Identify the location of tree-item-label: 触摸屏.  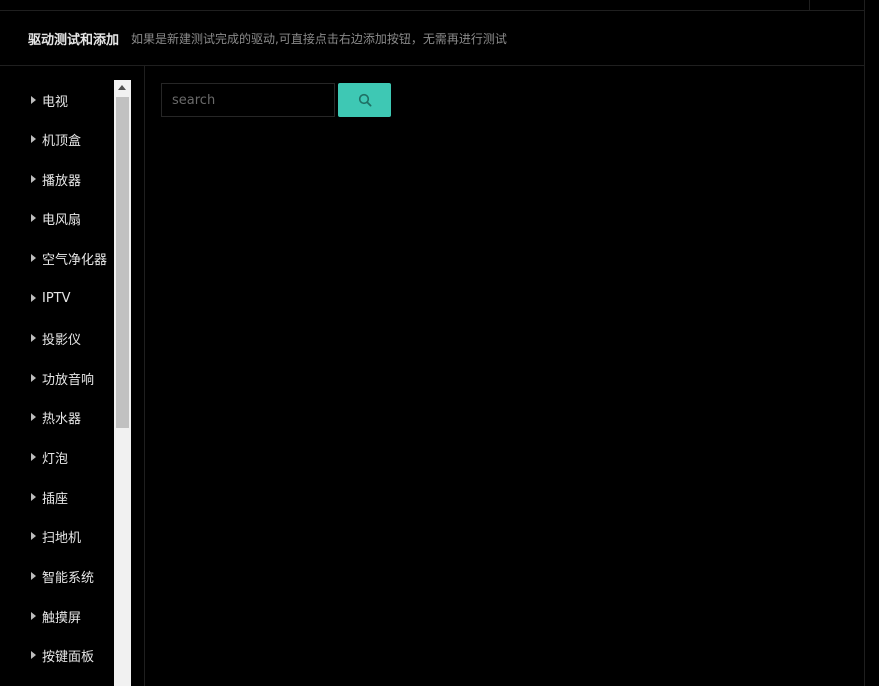
(62, 618).